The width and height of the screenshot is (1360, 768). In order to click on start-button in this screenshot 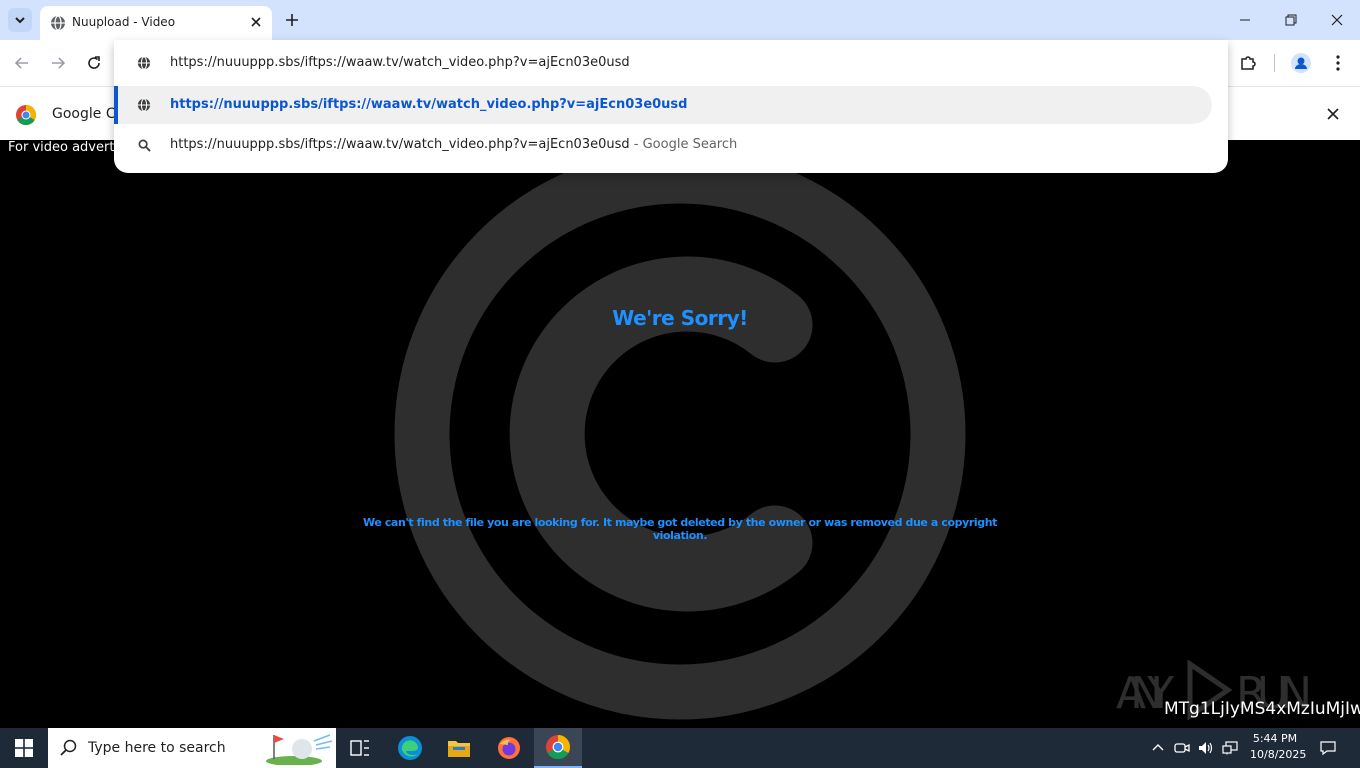, I will do `click(24, 748)`.